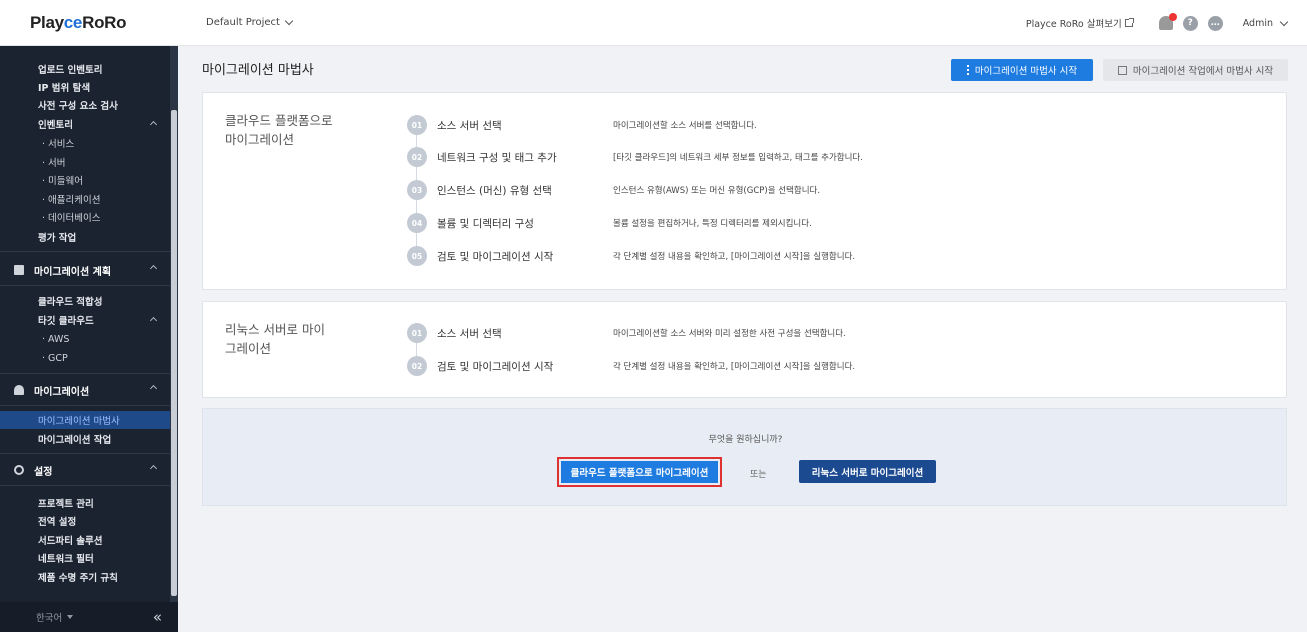 This screenshot has width=1307, height=632. I want to click on sidebar-item-application: · 애플리케이션, so click(85, 199).